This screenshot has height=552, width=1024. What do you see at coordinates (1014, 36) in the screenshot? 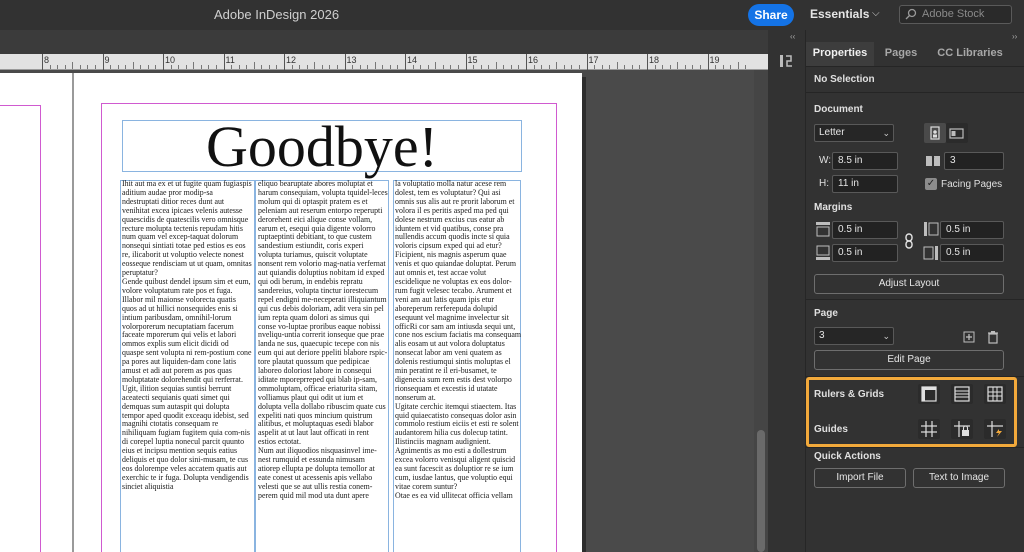
I see `expand-icon: ››` at bounding box center [1014, 36].